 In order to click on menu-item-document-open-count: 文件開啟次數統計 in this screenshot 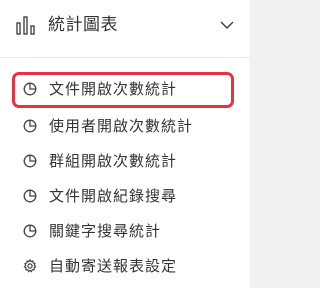, I will do `click(123, 90)`.